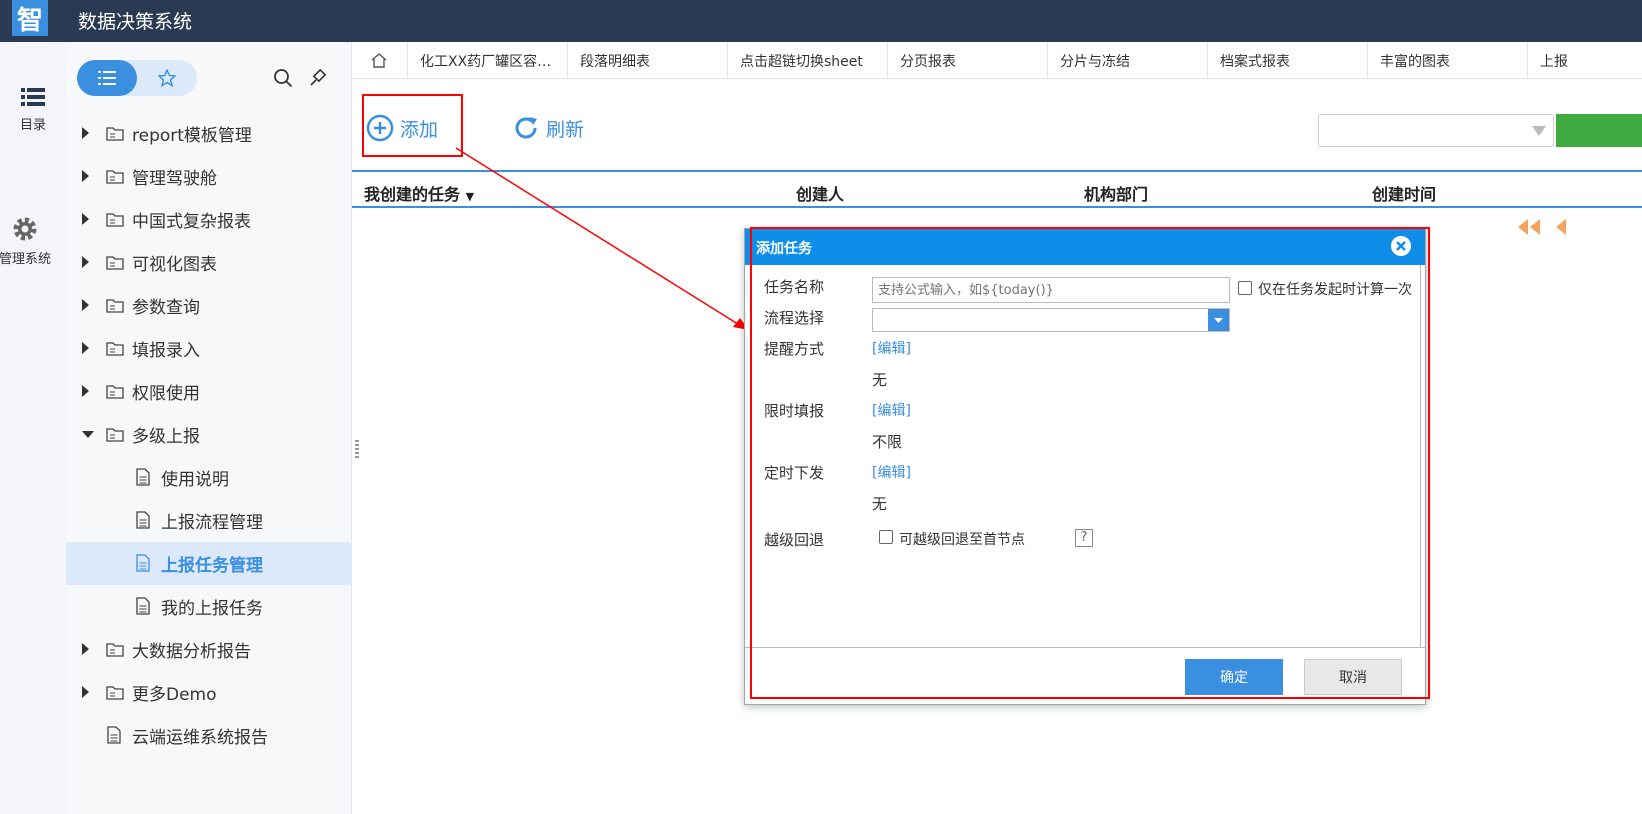  What do you see at coordinates (1245, 288) in the screenshot?
I see `compute-once-checkbox` at bounding box center [1245, 288].